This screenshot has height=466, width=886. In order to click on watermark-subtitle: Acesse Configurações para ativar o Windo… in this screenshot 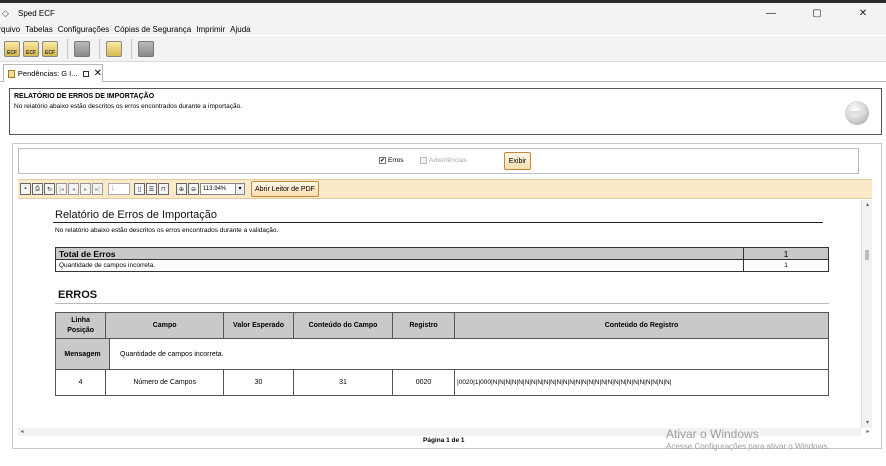, I will do `click(748, 446)`.